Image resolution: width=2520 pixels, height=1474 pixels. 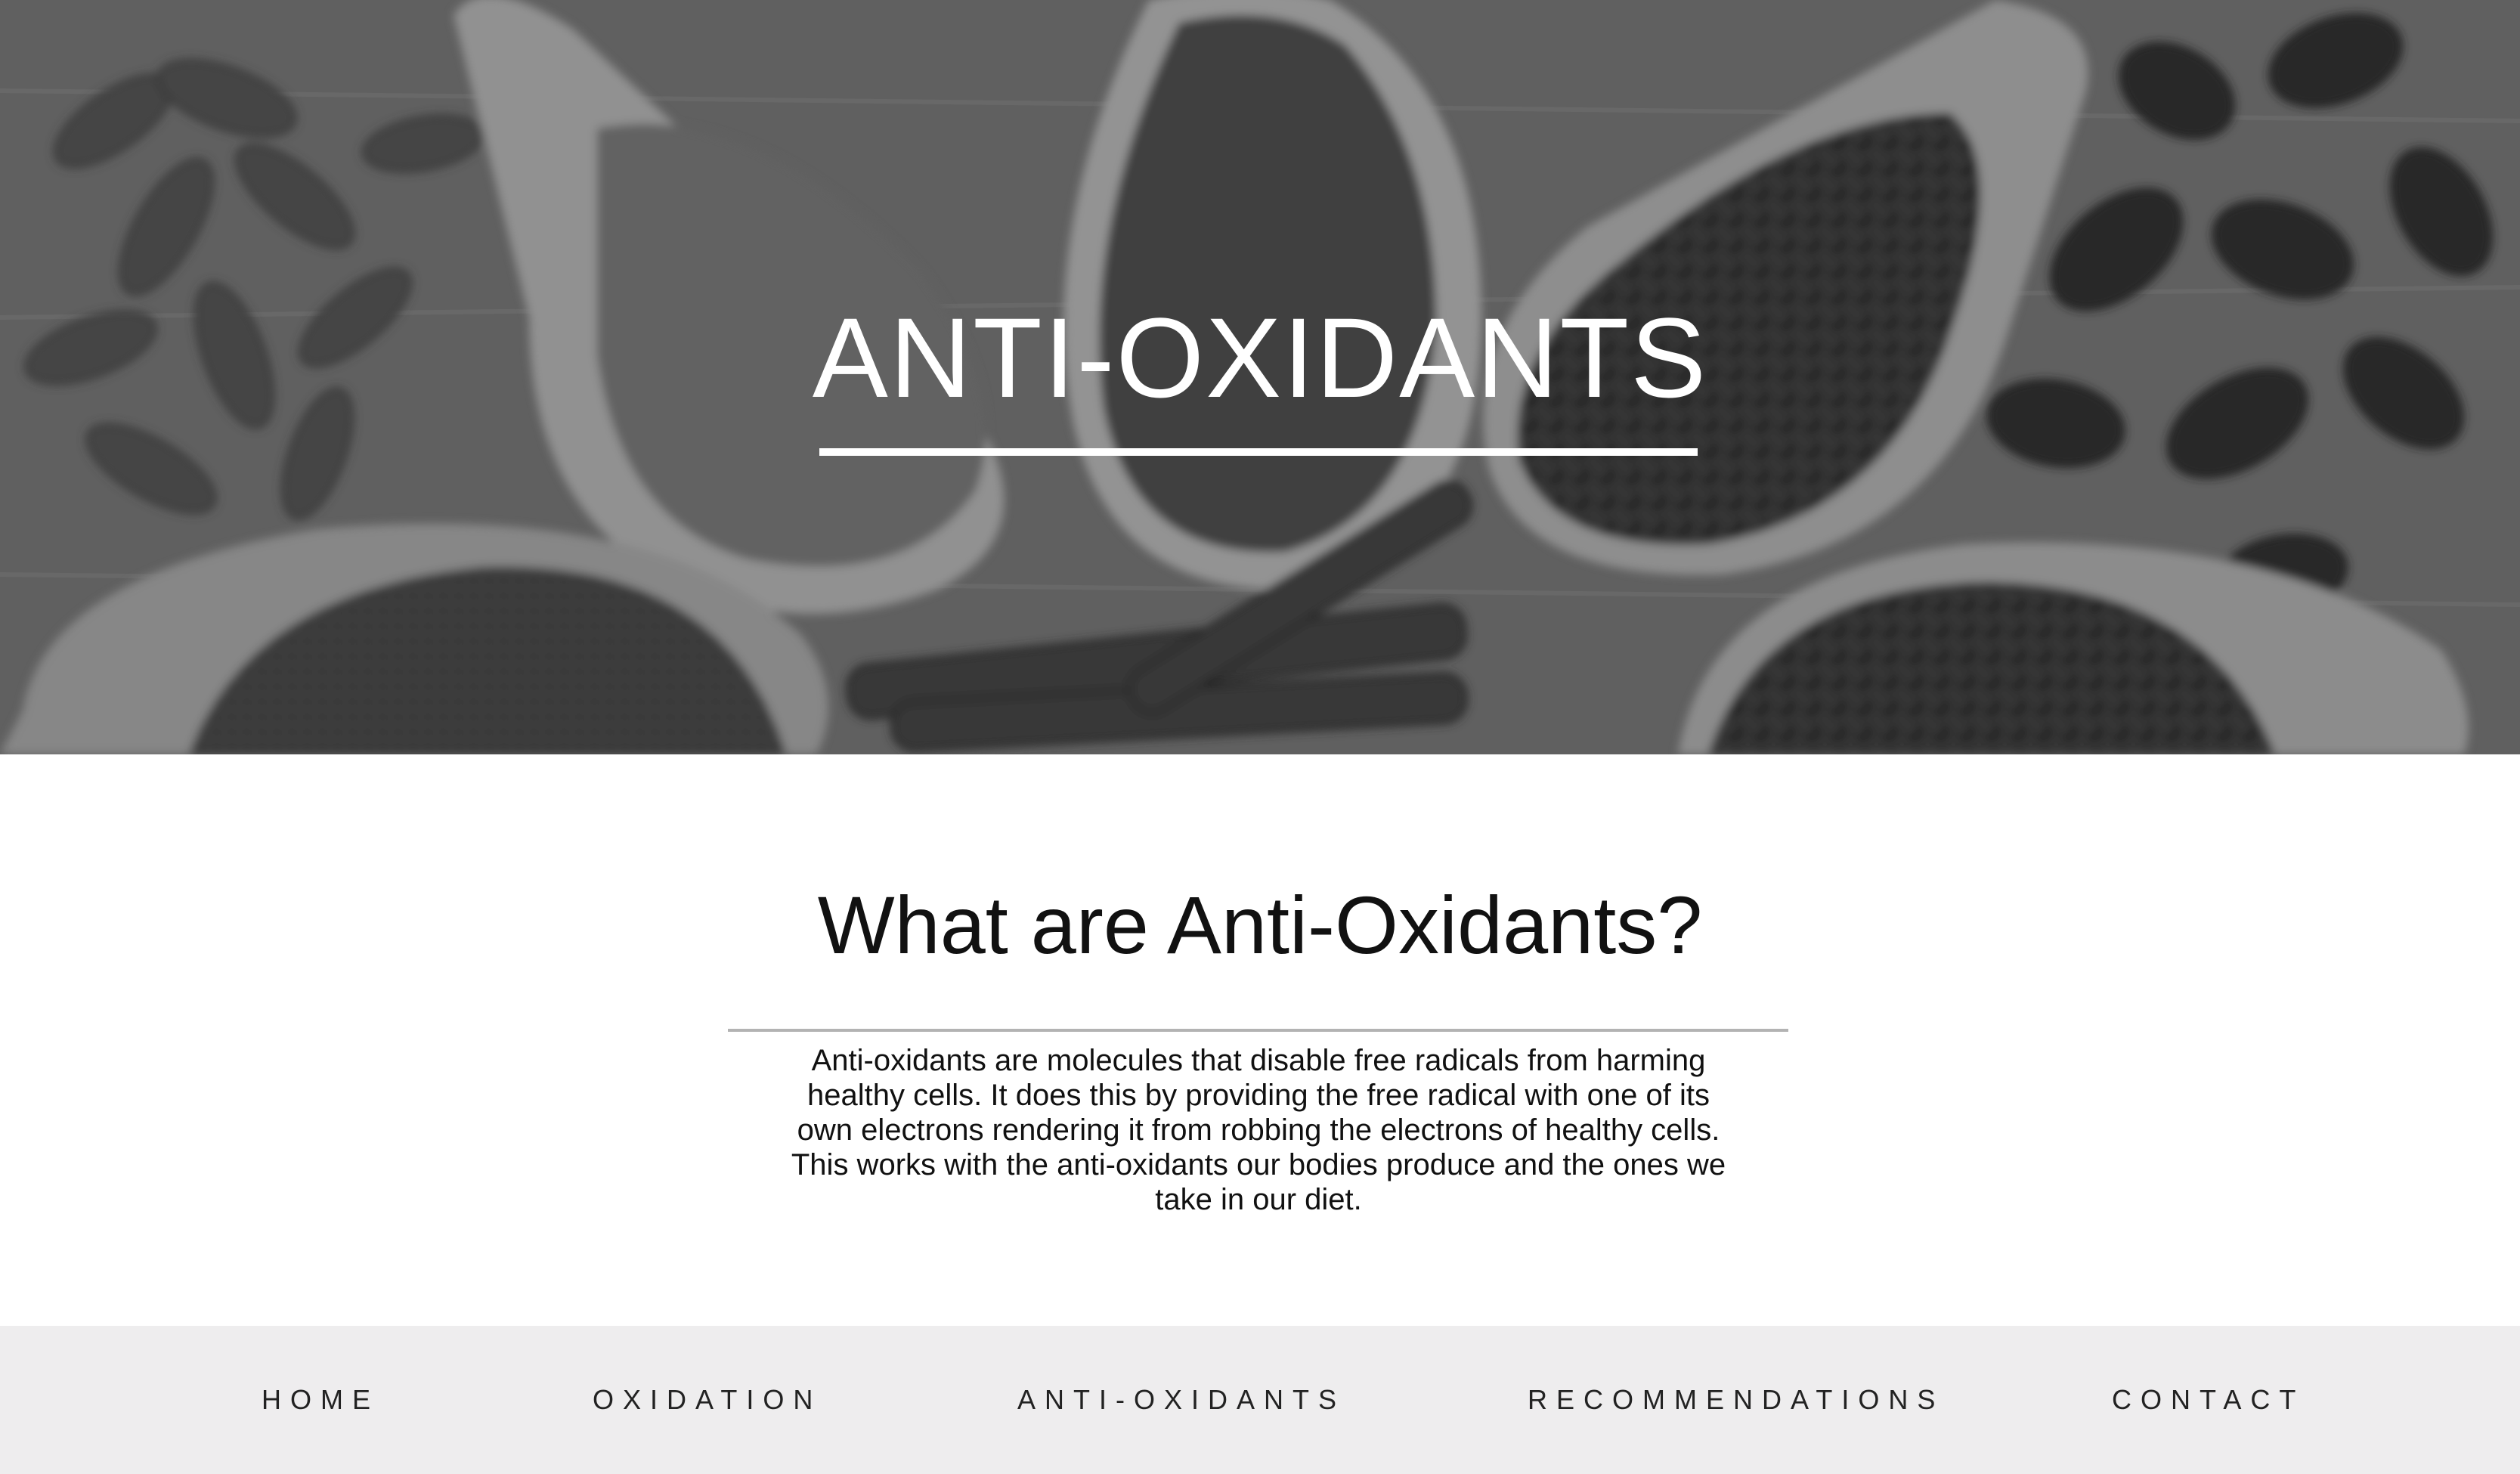 I want to click on nav-anti-oxidants-link: ANTI-OXIDANTS, so click(x=1181, y=1400).